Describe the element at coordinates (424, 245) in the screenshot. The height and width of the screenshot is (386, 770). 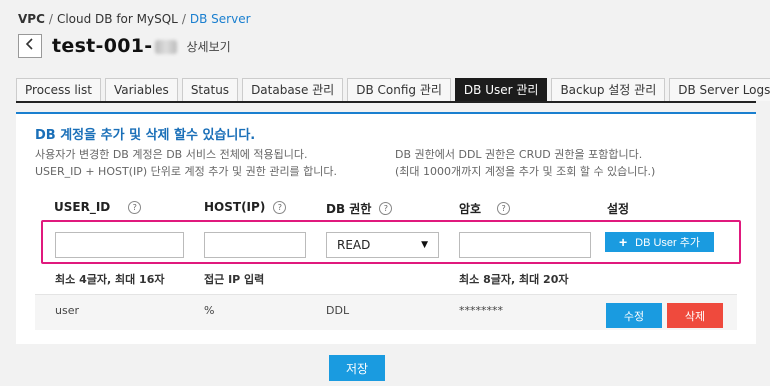
I see `caret-down-icon: ▼` at that location.